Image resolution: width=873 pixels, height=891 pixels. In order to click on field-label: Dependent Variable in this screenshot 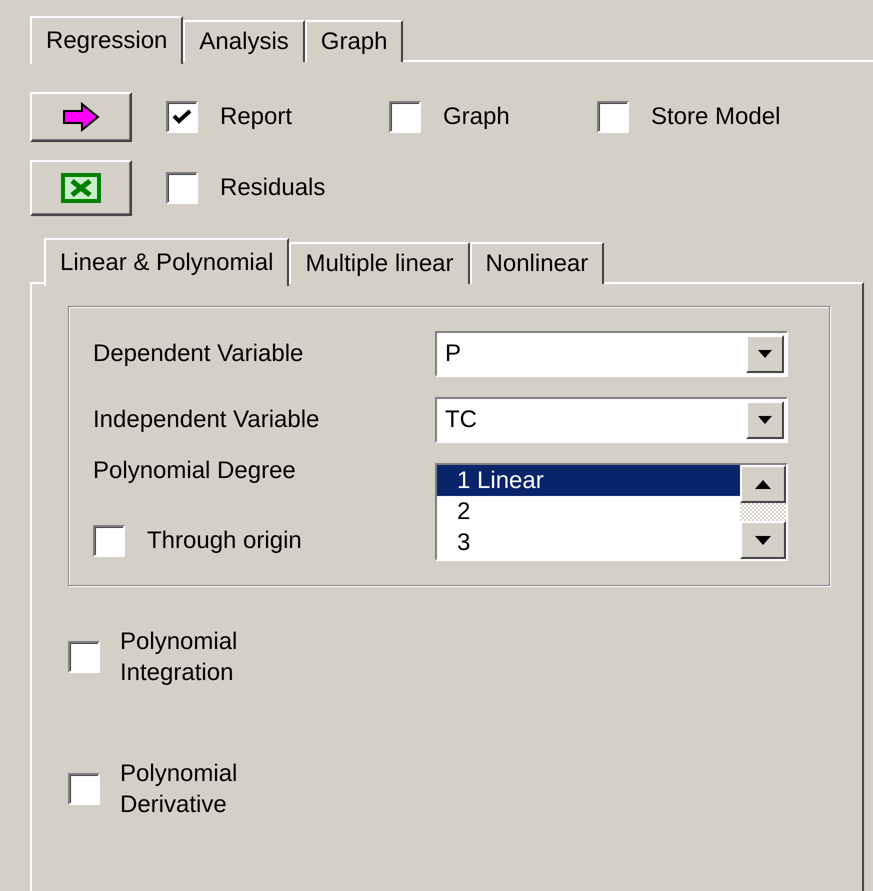, I will do `click(198, 354)`.